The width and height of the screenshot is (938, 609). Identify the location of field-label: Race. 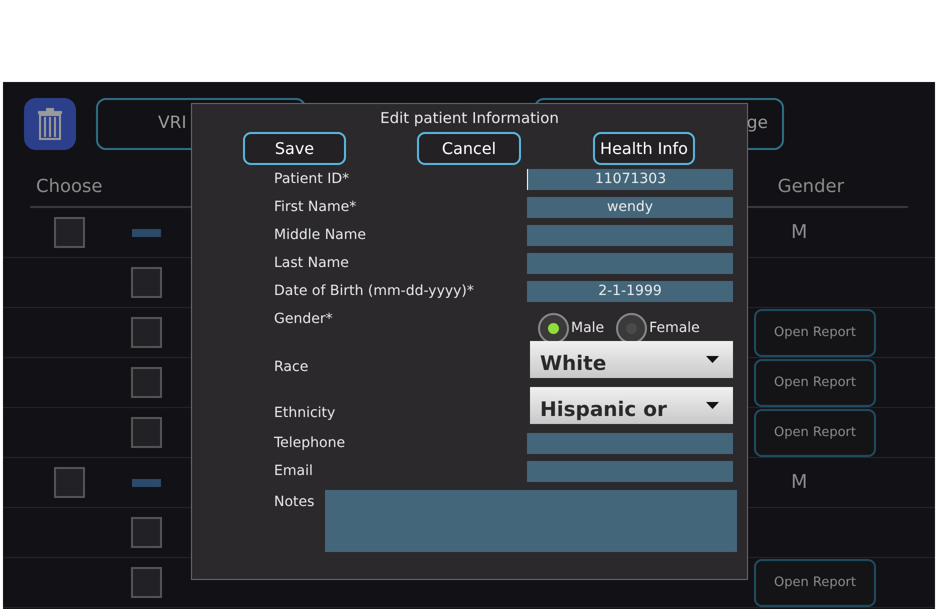
(291, 367).